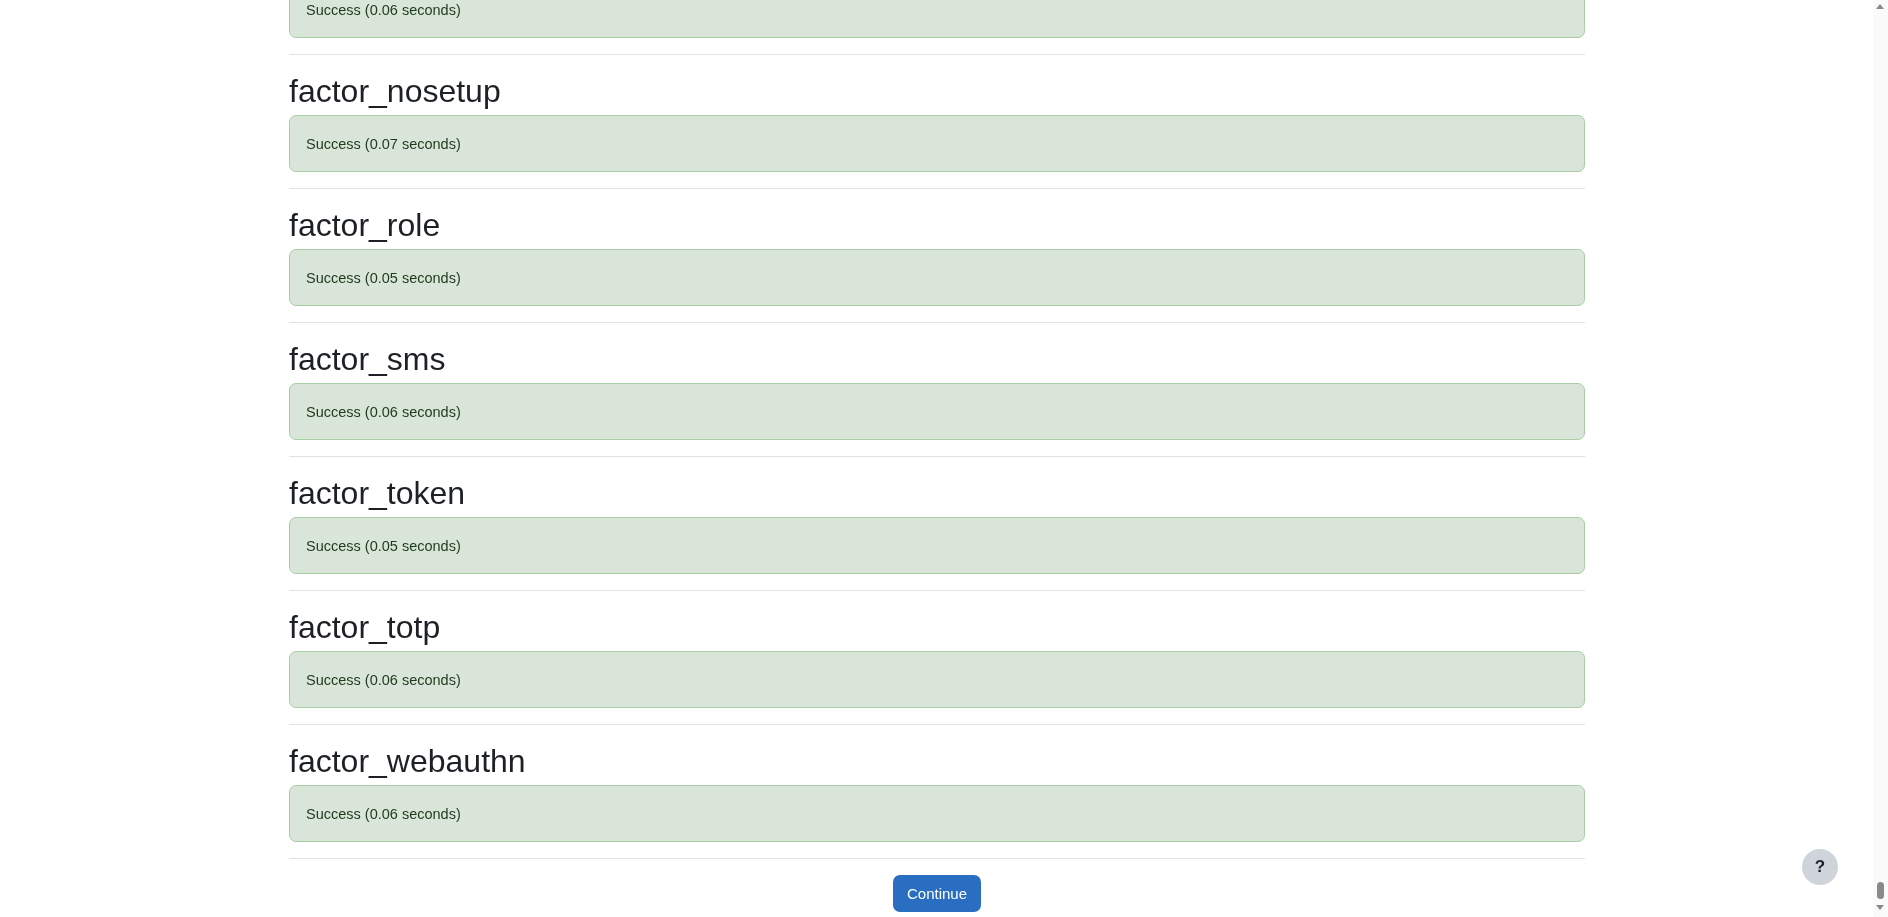  Describe the element at coordinates (378, 492) in the screenshot. I see `section-heading: factor_token` at that location.